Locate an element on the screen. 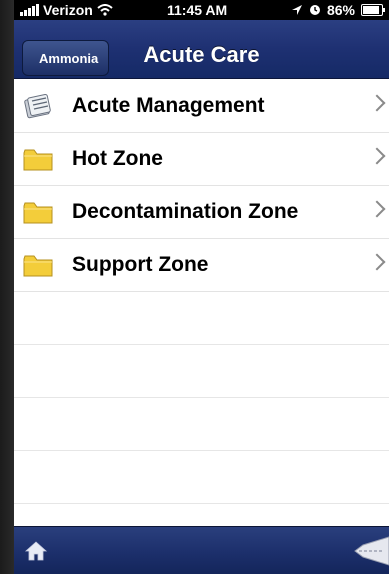 This screenshot has height=574, width=389. list-item-acute-management: Acute Management is located at coordinates (201, 106).